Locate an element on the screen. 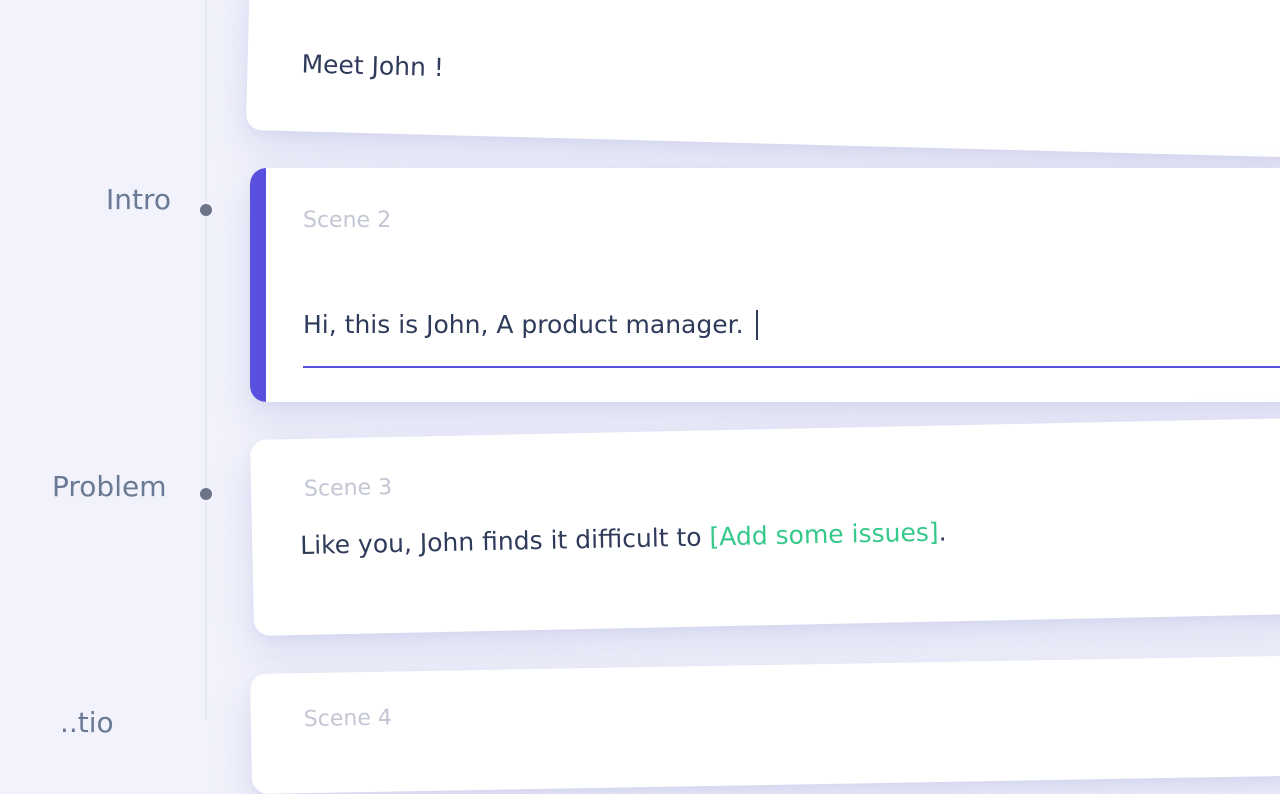 The image size is (1280, 794). timeline-line is located at coordinates (206, 360).